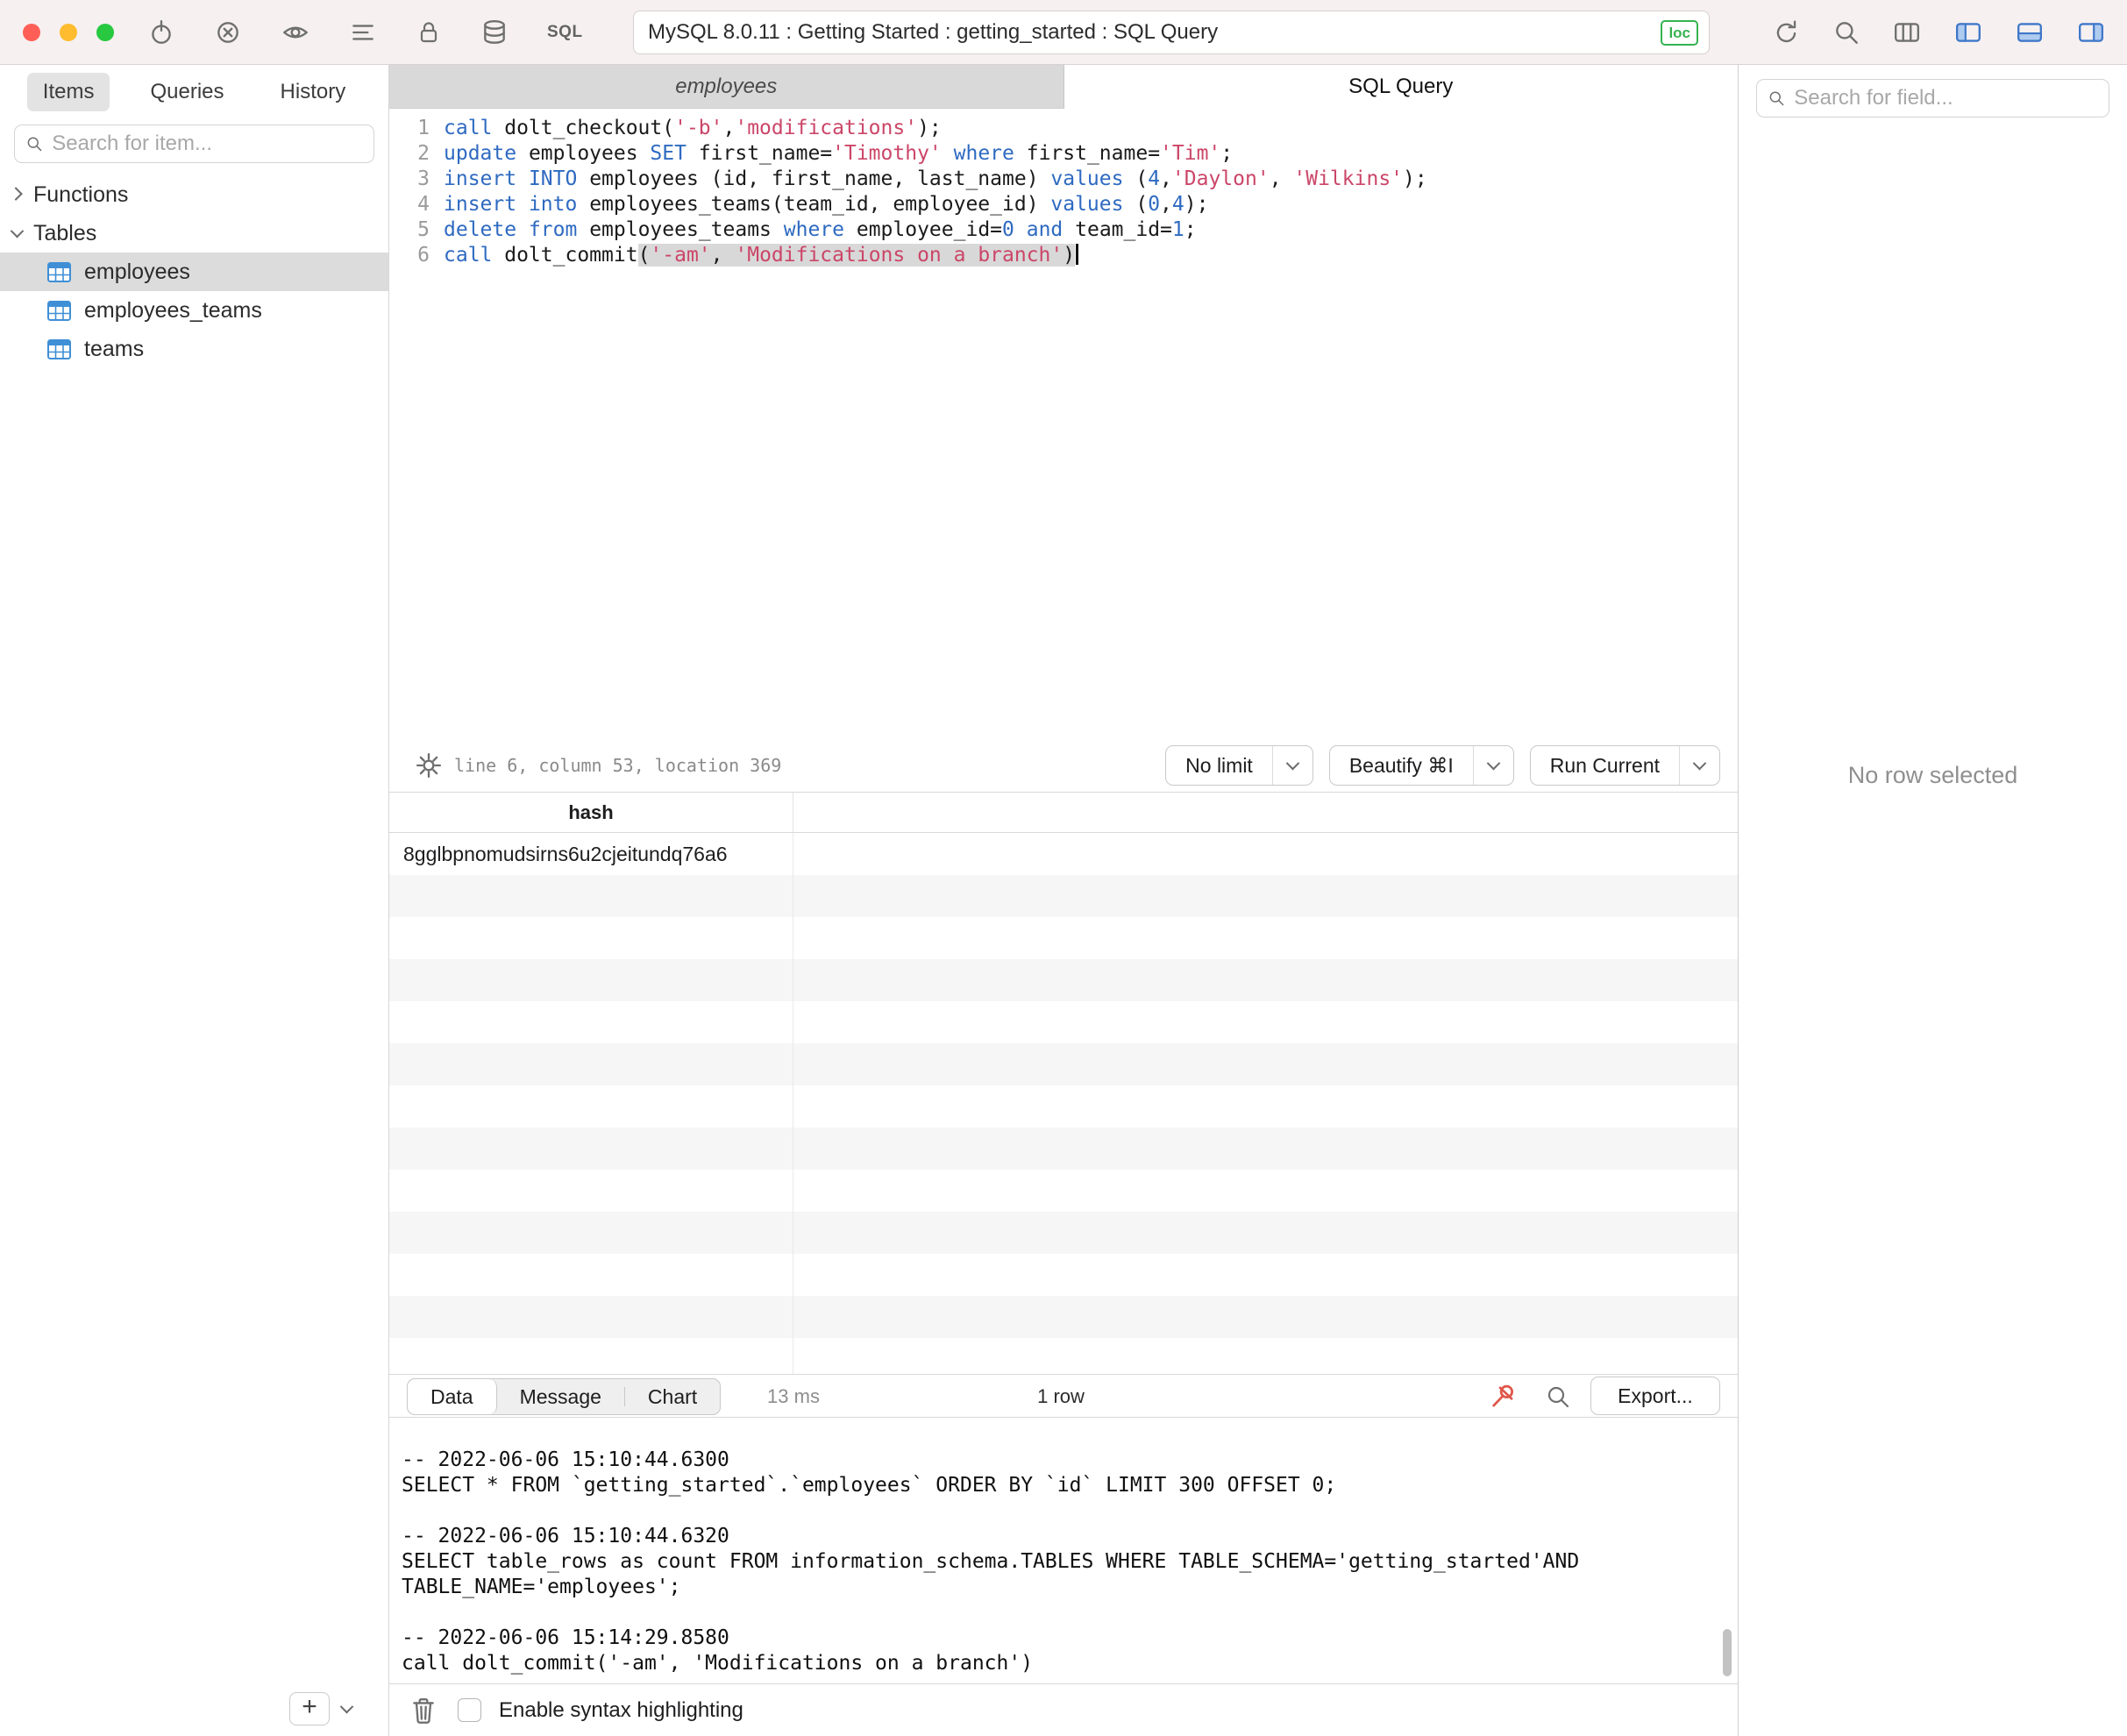  What do you see at coordinates (1239, 765) in the screenshot?
I see `limit-dropdown: No limit` at bounding box center [1239, 765].